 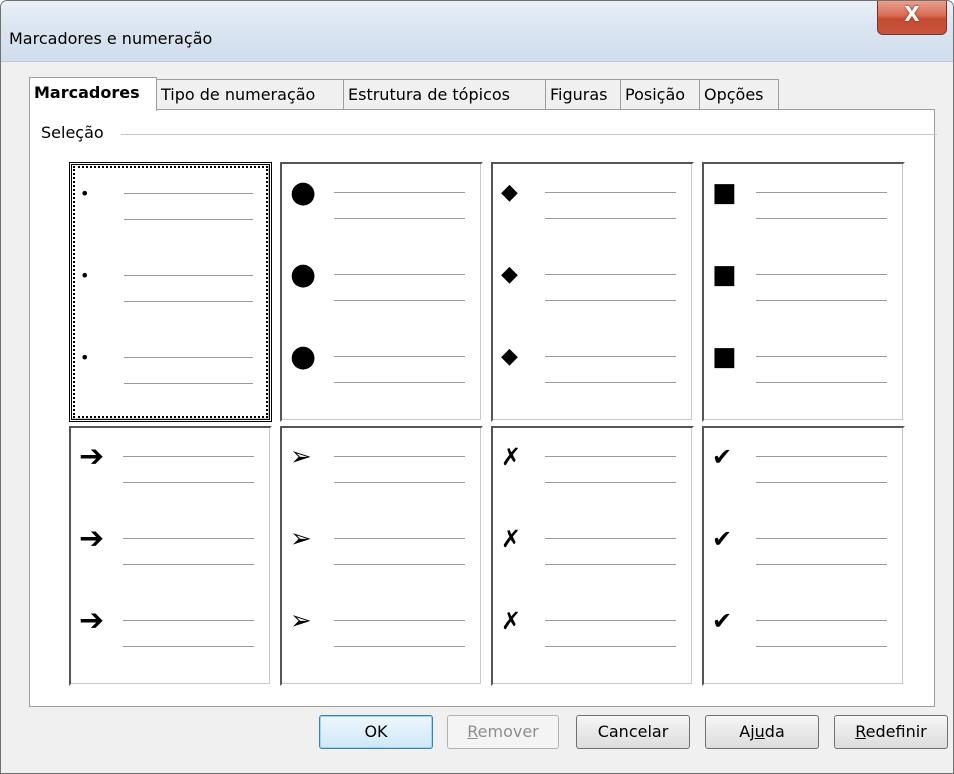 What do you see at coordinates (444, 94) in the screenshot?
I see `tab-estrutura-de-topicos: Estrutura de tópicos` at bounding box center [444, 94].